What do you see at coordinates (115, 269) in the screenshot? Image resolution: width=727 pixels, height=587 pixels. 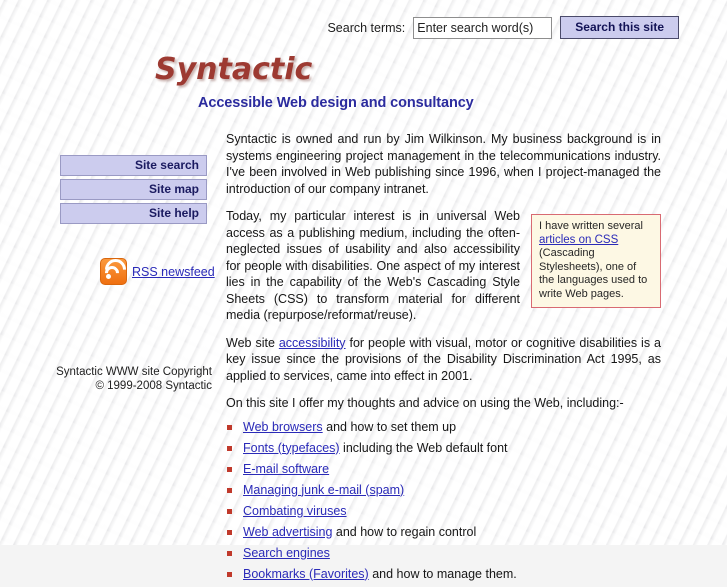 I see `rss-icon` at bounding box center [115, 269].